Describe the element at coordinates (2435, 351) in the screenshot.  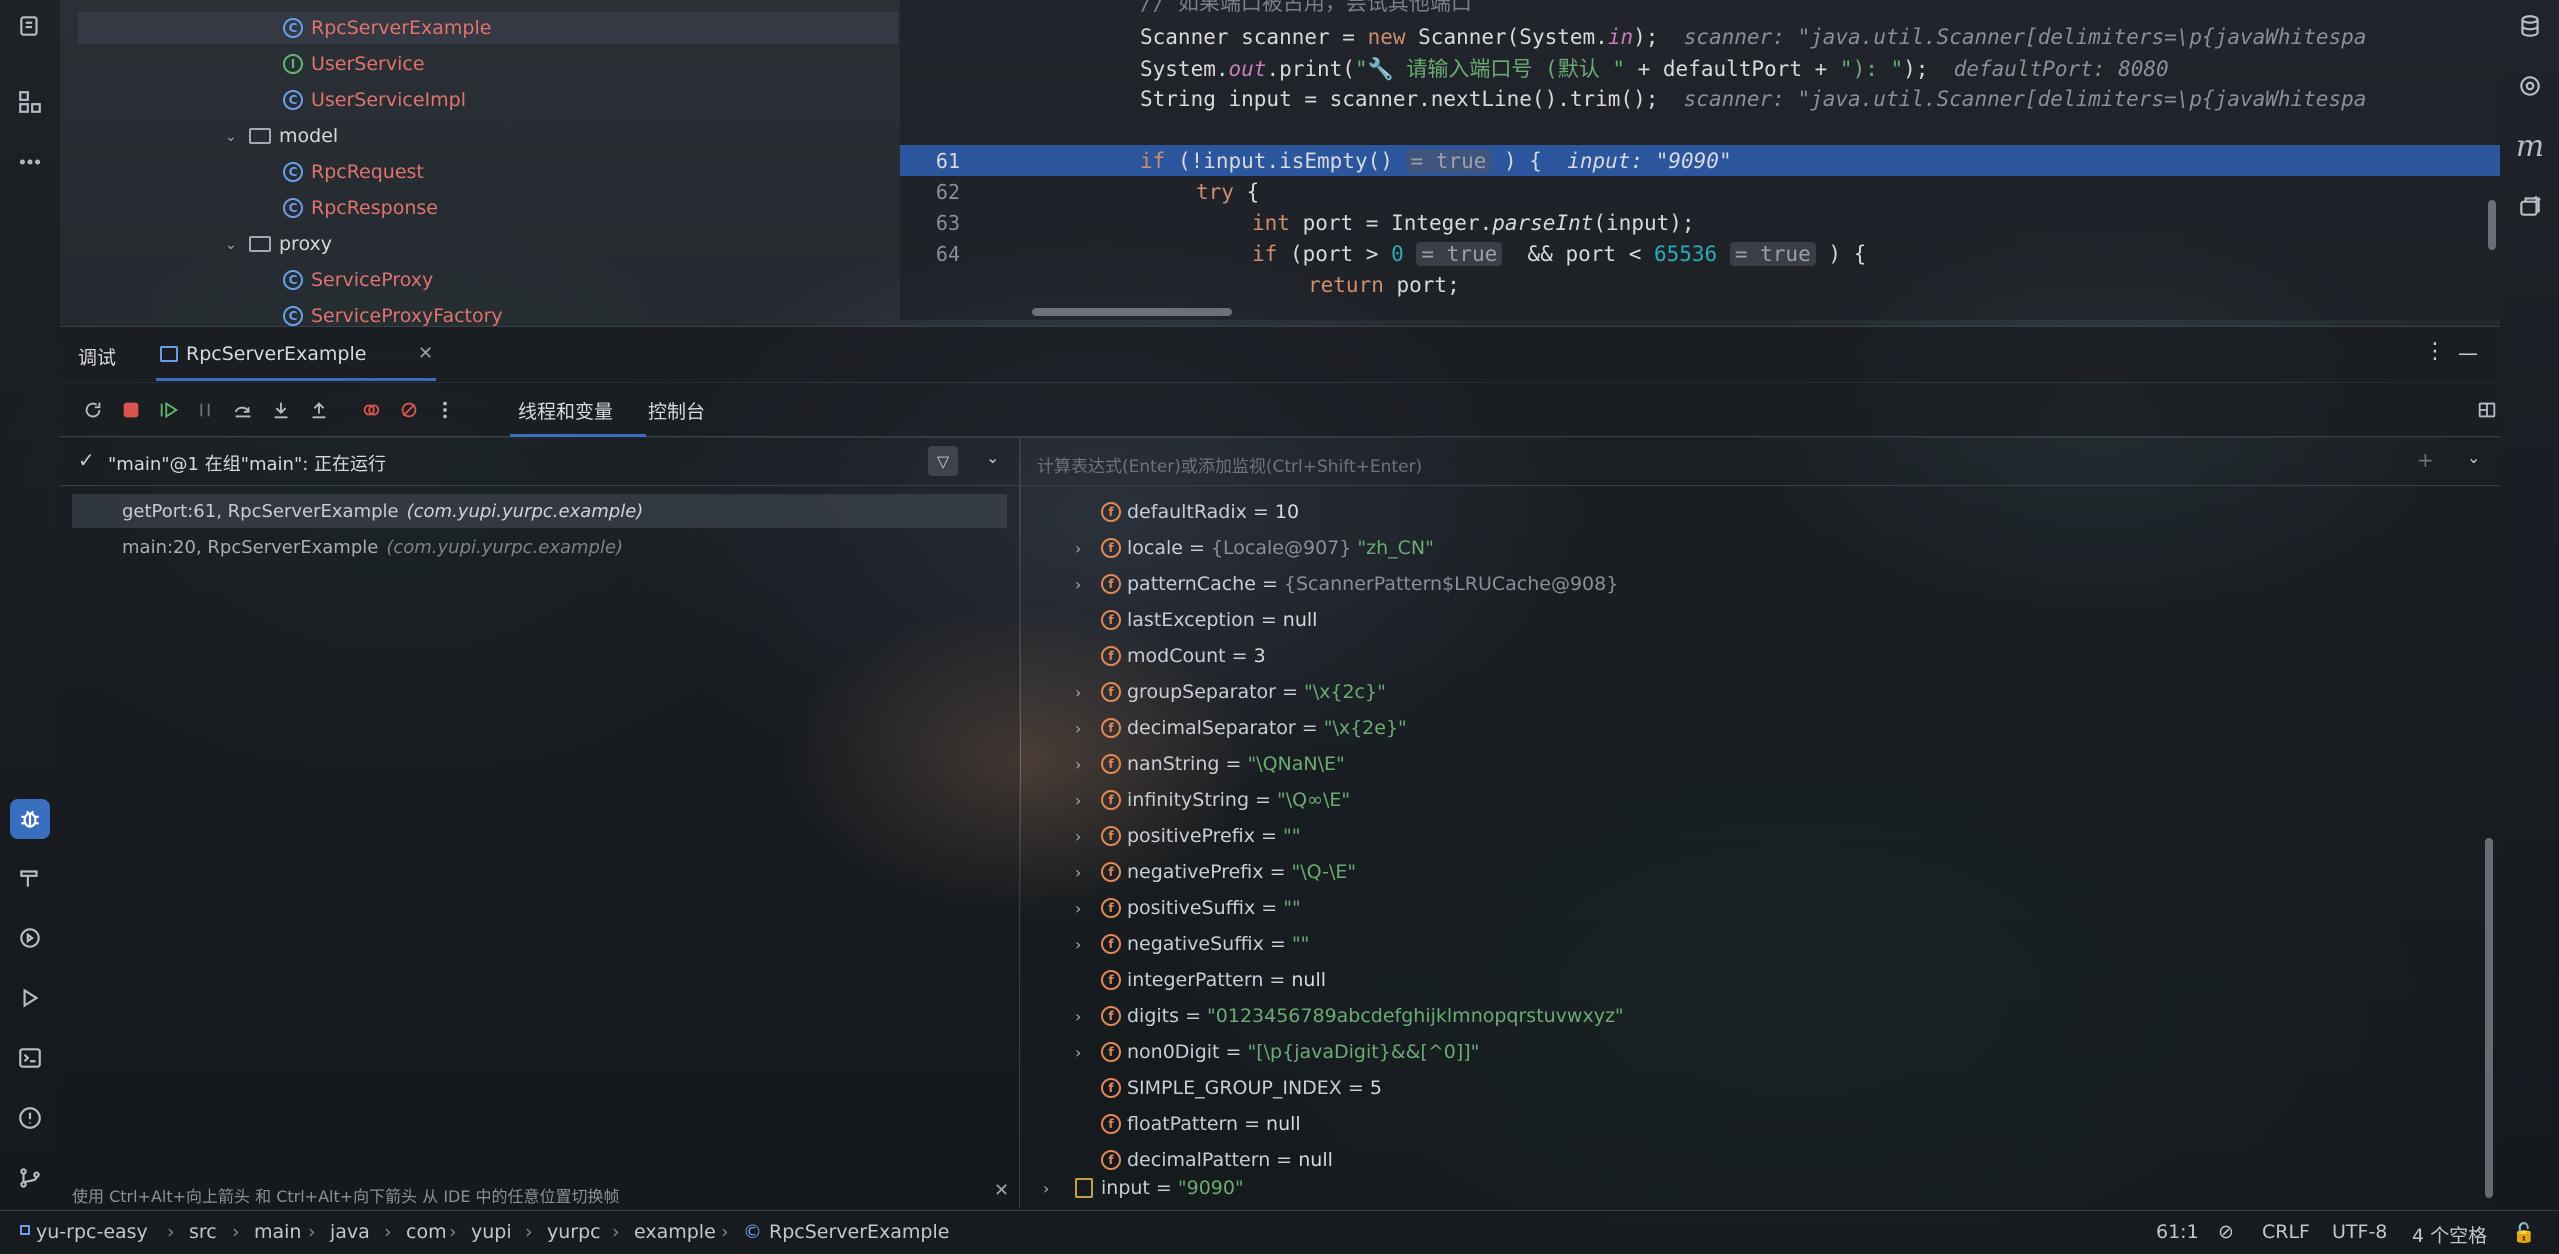
I see `more-options-icon: ⋮` at that location.